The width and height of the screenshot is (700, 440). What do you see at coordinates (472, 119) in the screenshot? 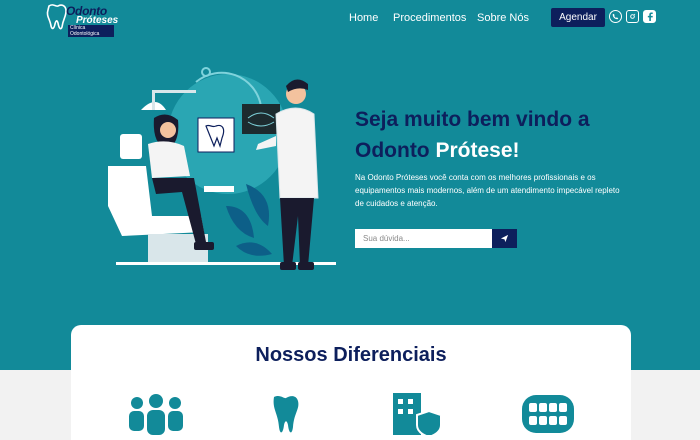
I see `hero-title-line1: Seja muito bem vindo a` at bounding box center [472, 119].